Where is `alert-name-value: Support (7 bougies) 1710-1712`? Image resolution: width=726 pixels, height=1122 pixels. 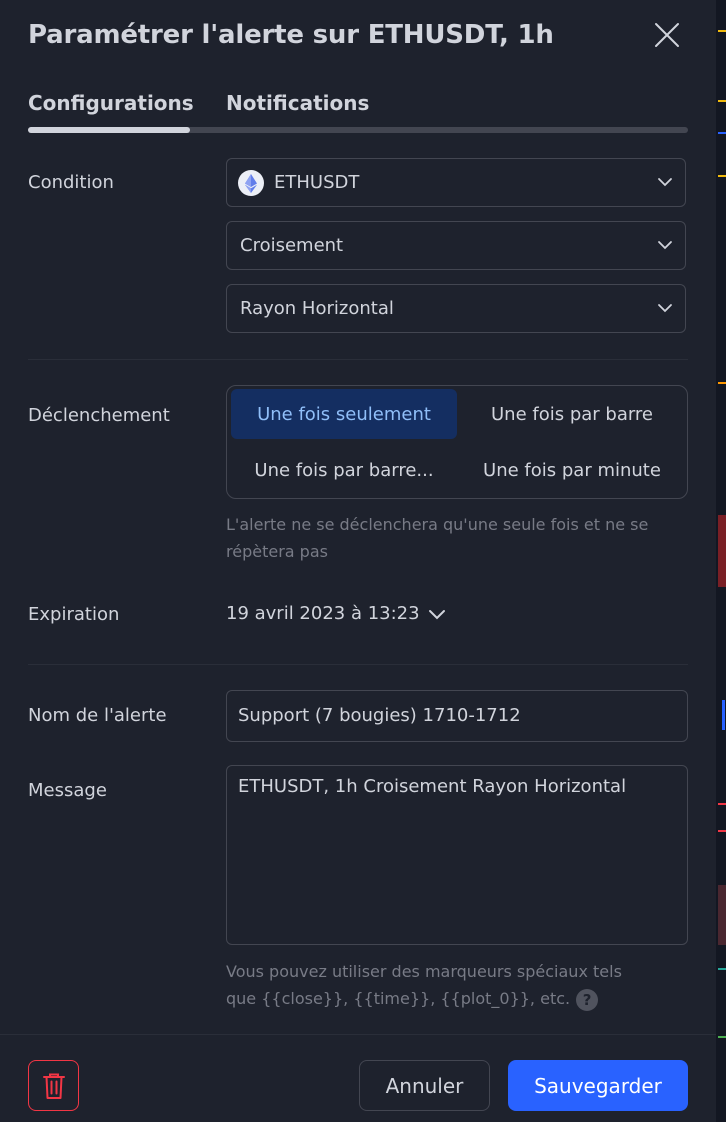
alert-name-value: Support (7 bougies) 1710-1712 is located at coordinates (379, 715).